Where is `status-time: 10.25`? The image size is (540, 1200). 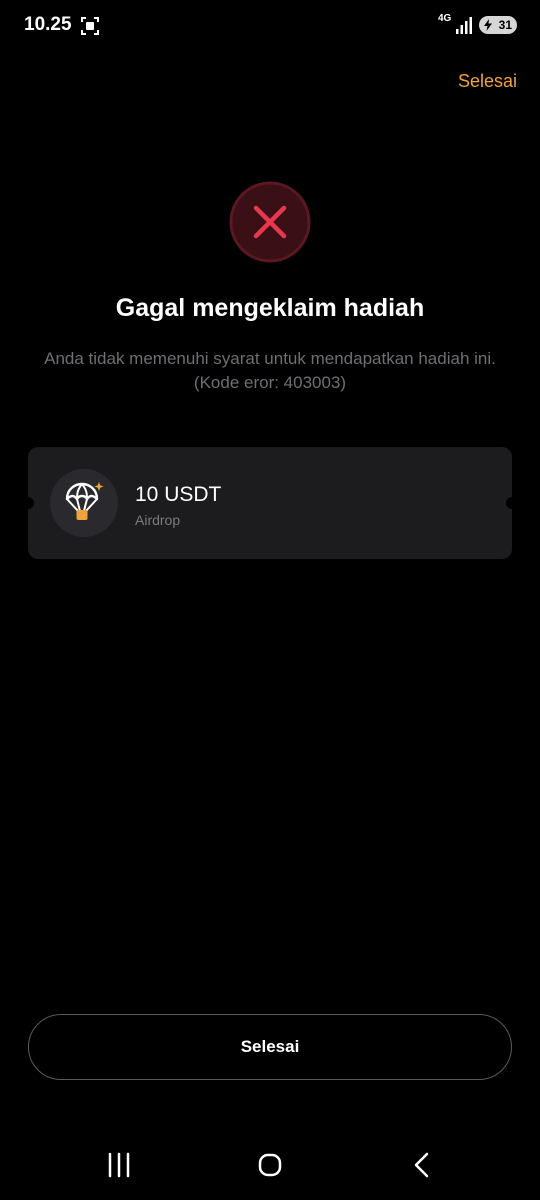 status-time: 10.25 is located at coordinates (48, 24).